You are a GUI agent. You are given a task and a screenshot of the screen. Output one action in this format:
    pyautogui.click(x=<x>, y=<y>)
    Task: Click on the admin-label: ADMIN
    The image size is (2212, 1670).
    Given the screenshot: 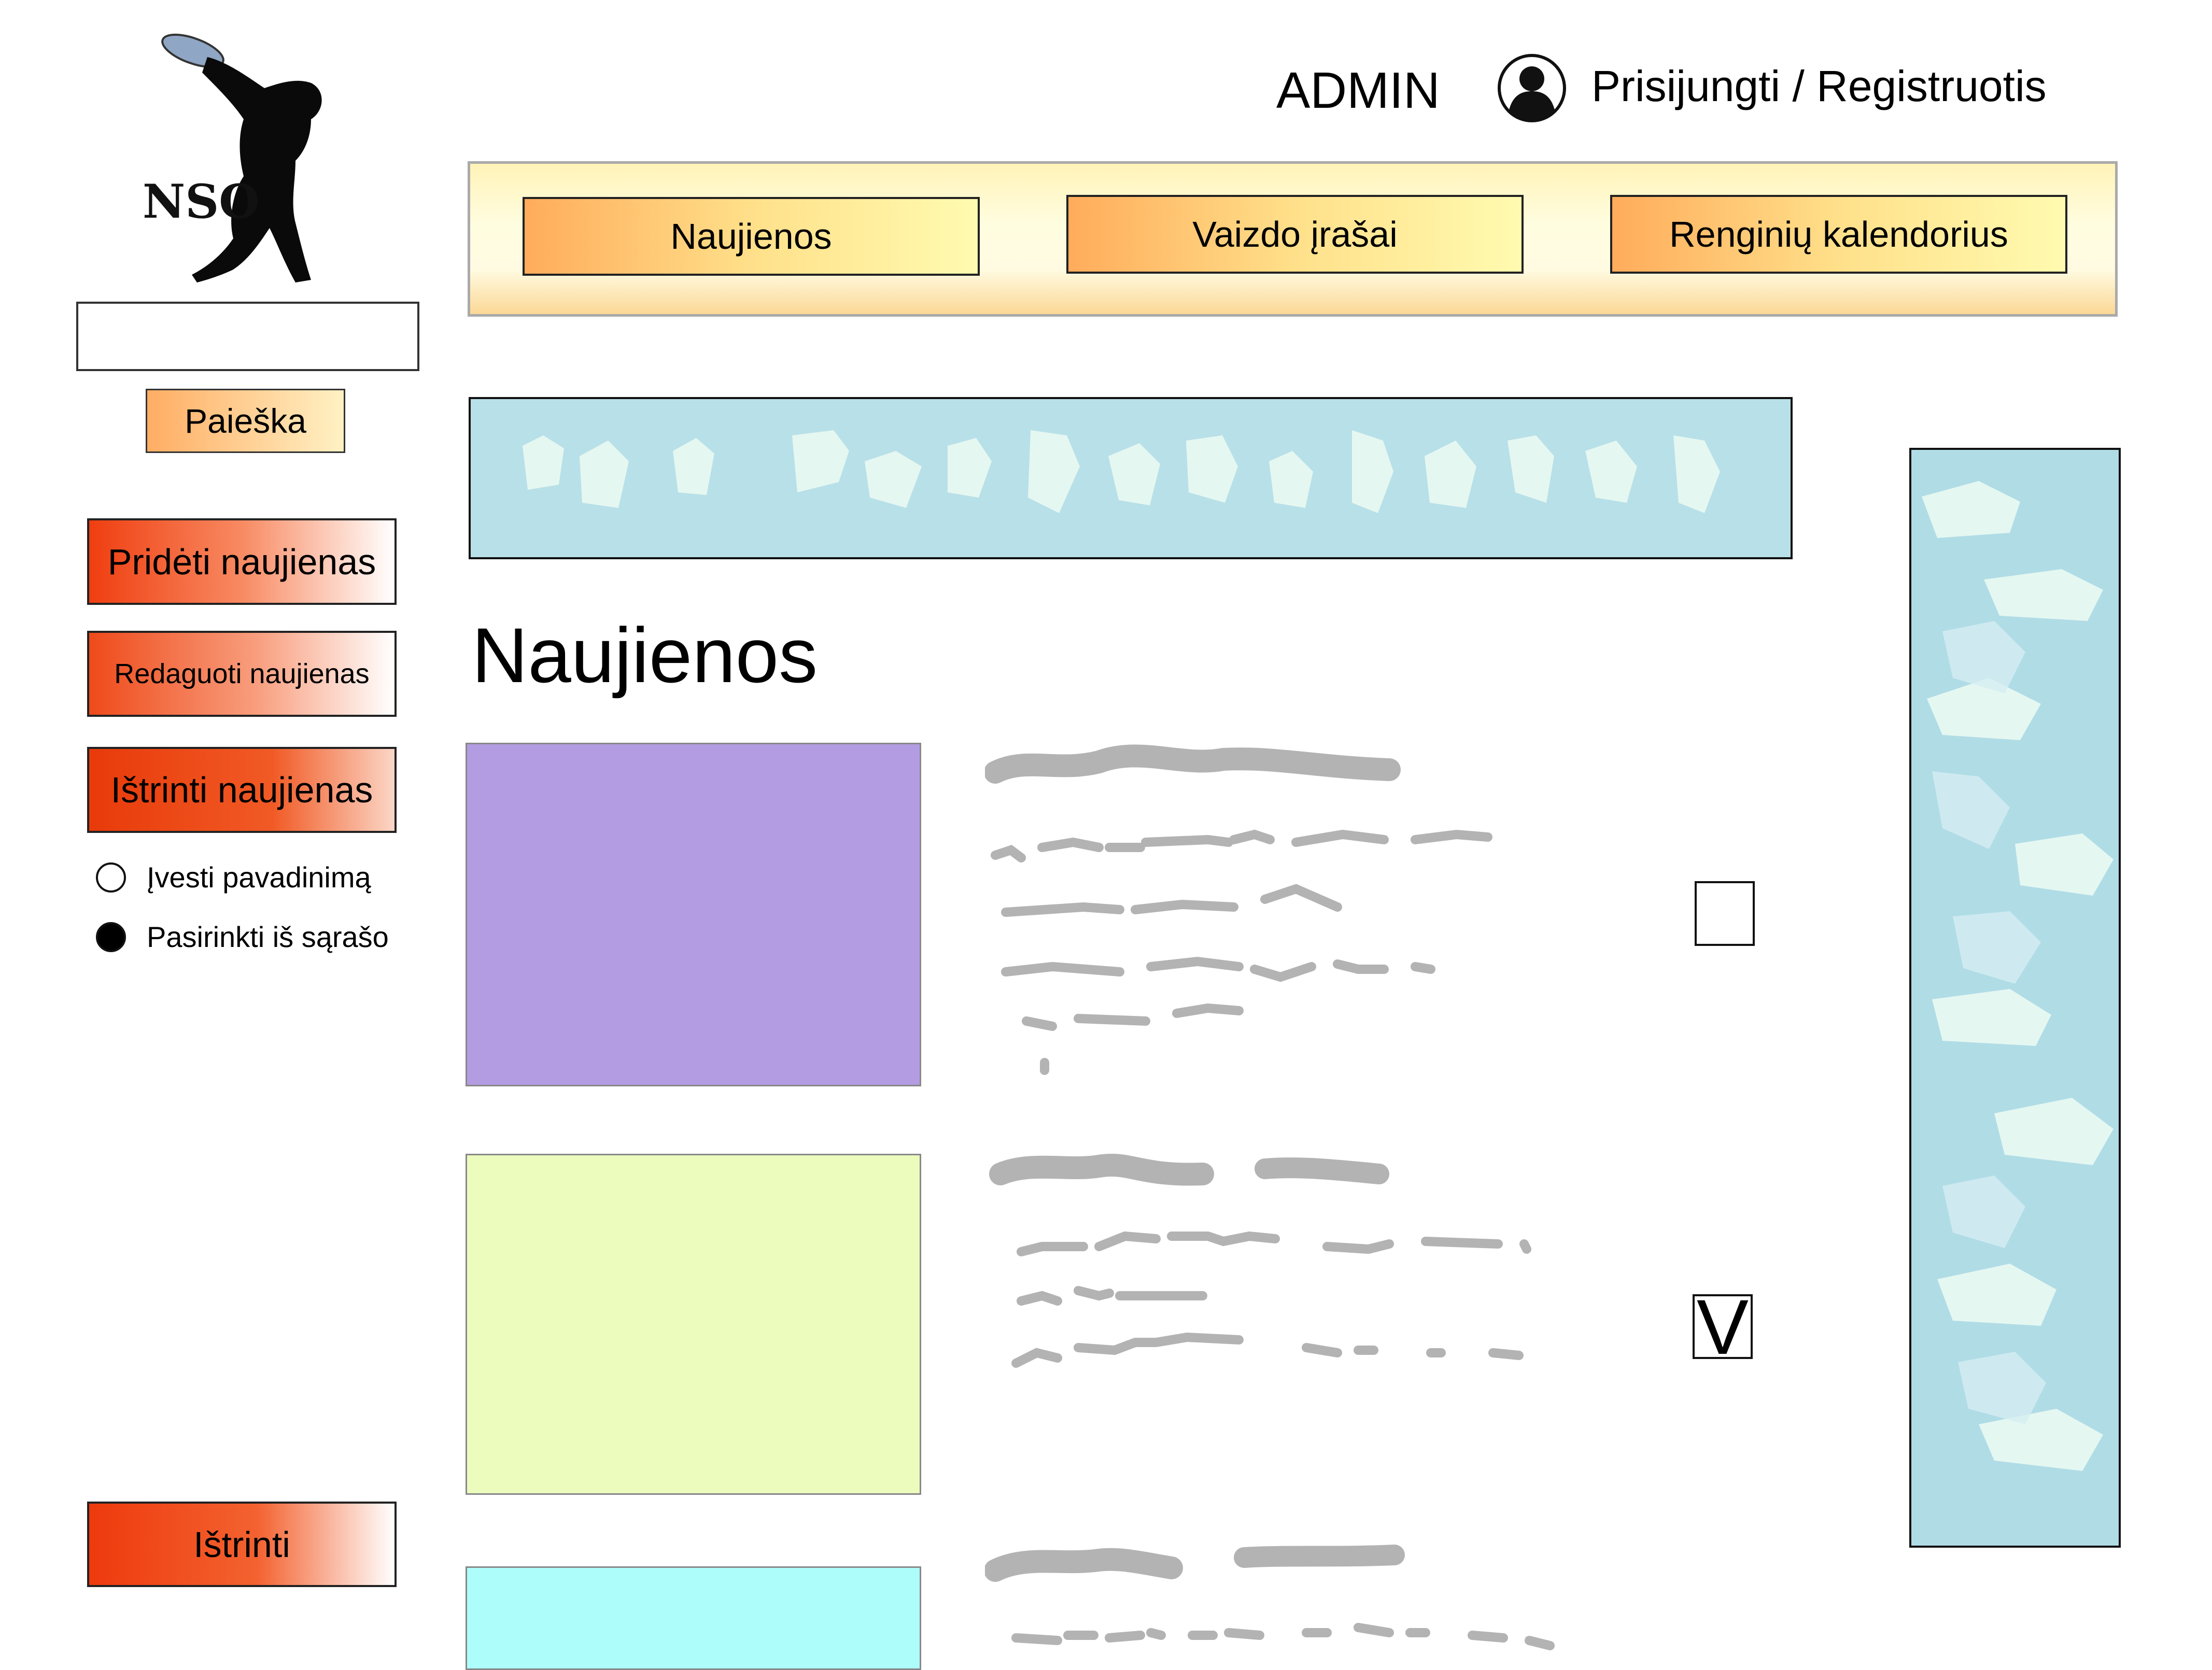 What is the action you would take?
    pyautogui.click(x=1358, y=90)
    